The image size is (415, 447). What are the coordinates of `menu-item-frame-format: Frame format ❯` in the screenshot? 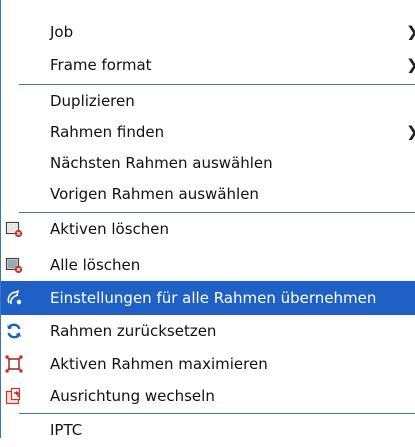 It's located at (208, 65).